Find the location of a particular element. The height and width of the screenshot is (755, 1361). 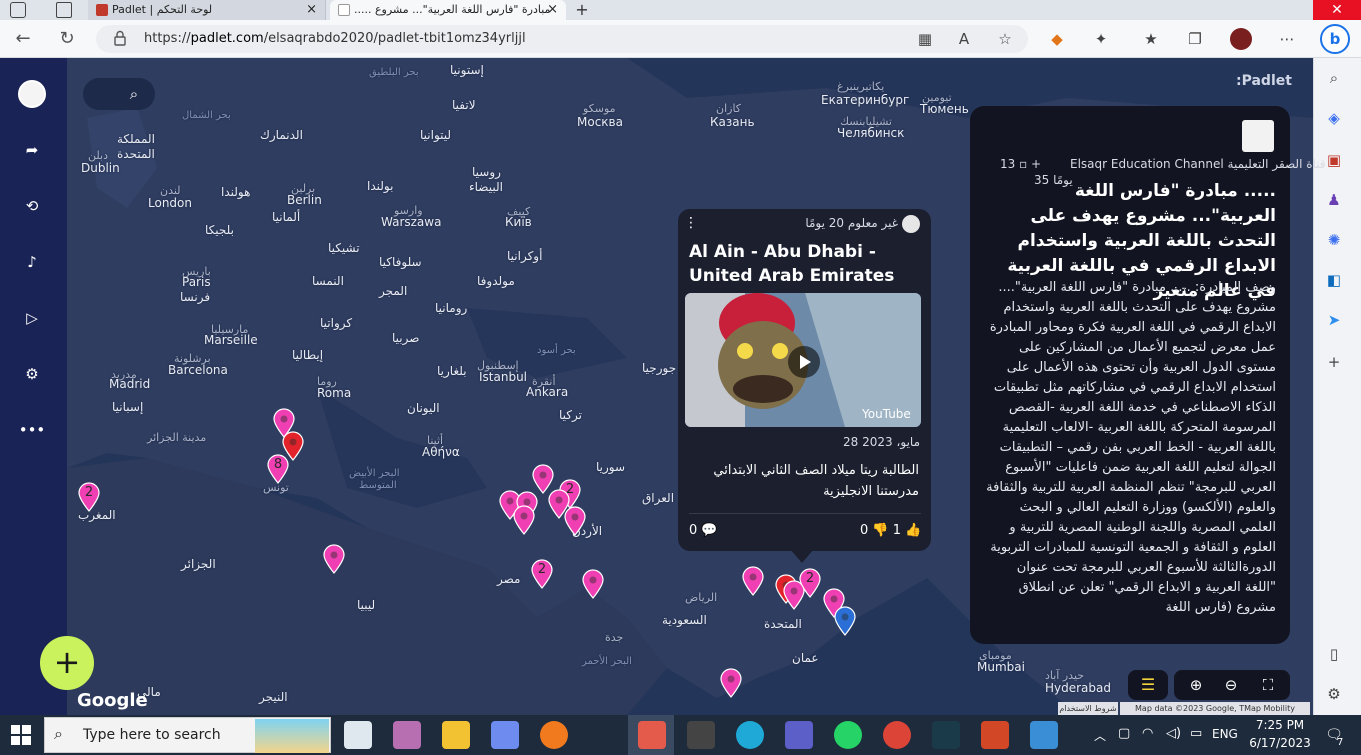

taskbar-app-vs is located at coordinates (505, 735).